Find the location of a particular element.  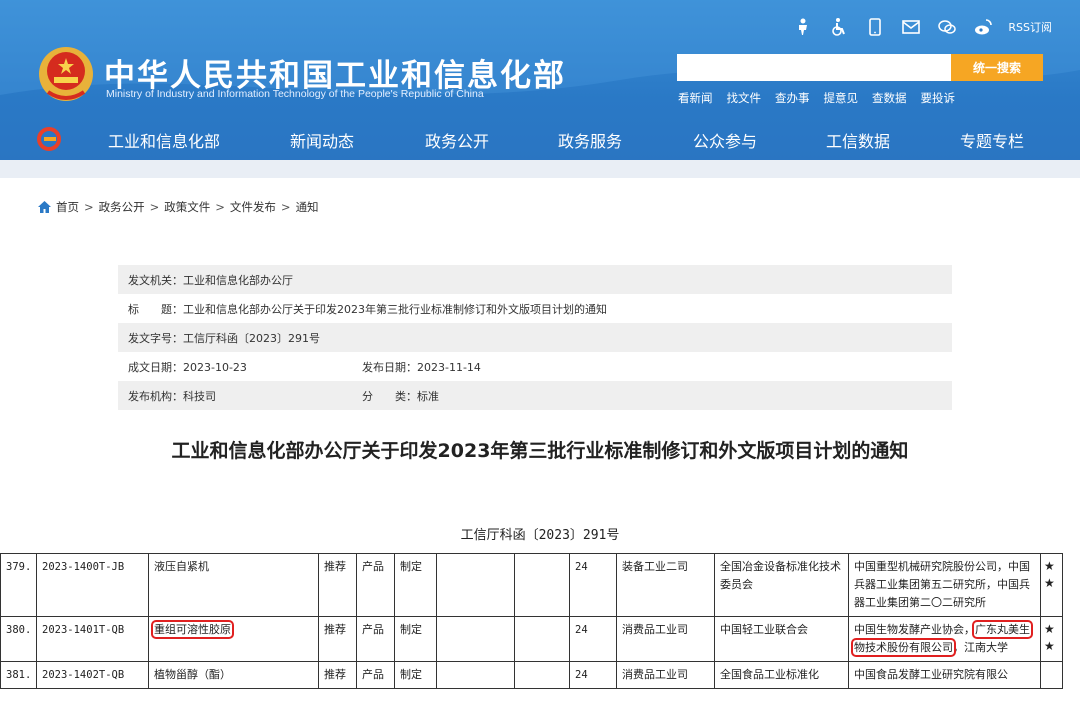

project-name-text-highlighted: 重组可溶性胶原 is located at coordinates (192, 629).